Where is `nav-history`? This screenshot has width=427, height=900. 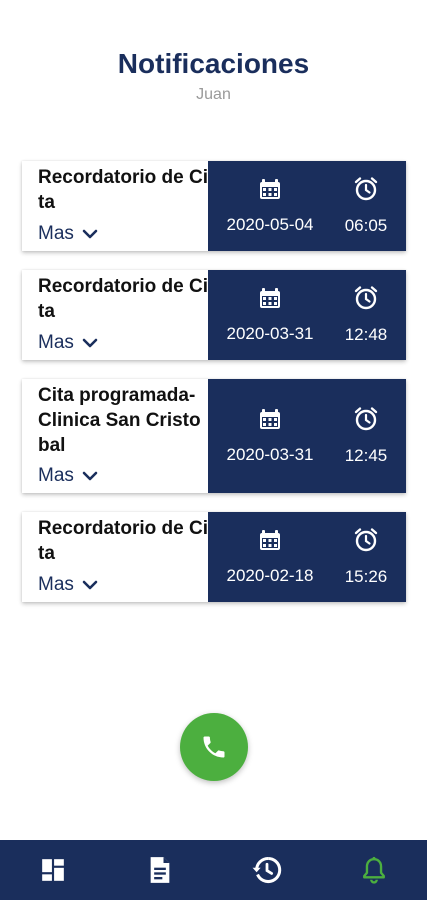
nav-history is located at coordinates (267, 870).